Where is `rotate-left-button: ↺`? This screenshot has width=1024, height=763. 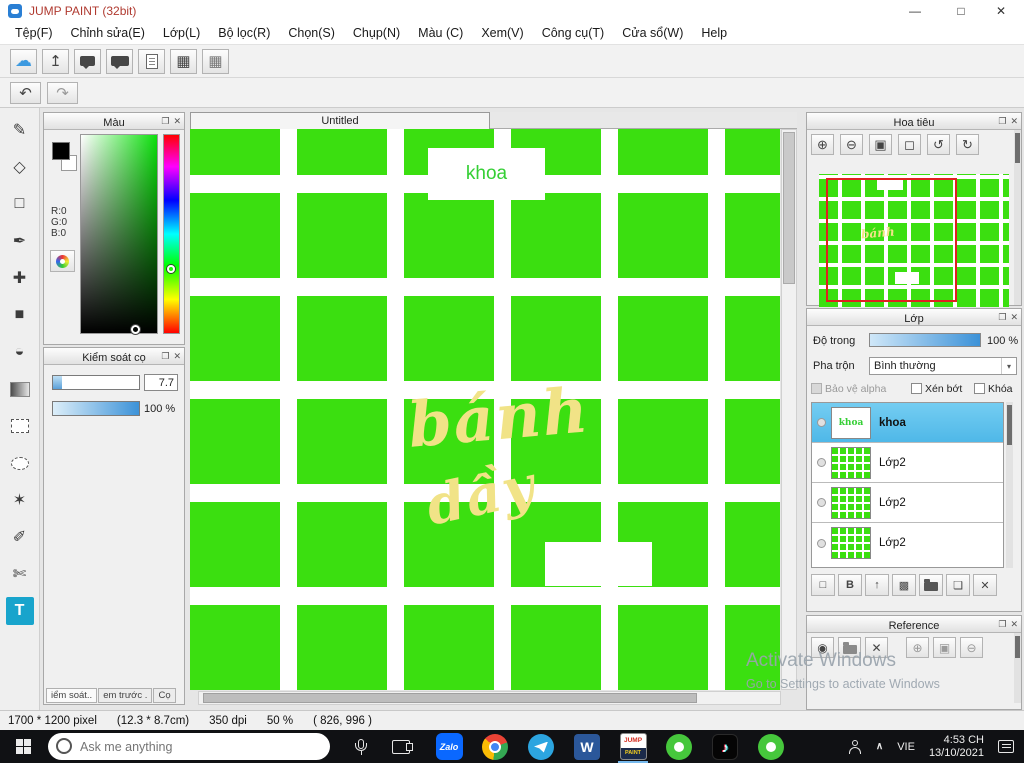 rotate-left-button: ↺ is located at coordinates (938, 144).